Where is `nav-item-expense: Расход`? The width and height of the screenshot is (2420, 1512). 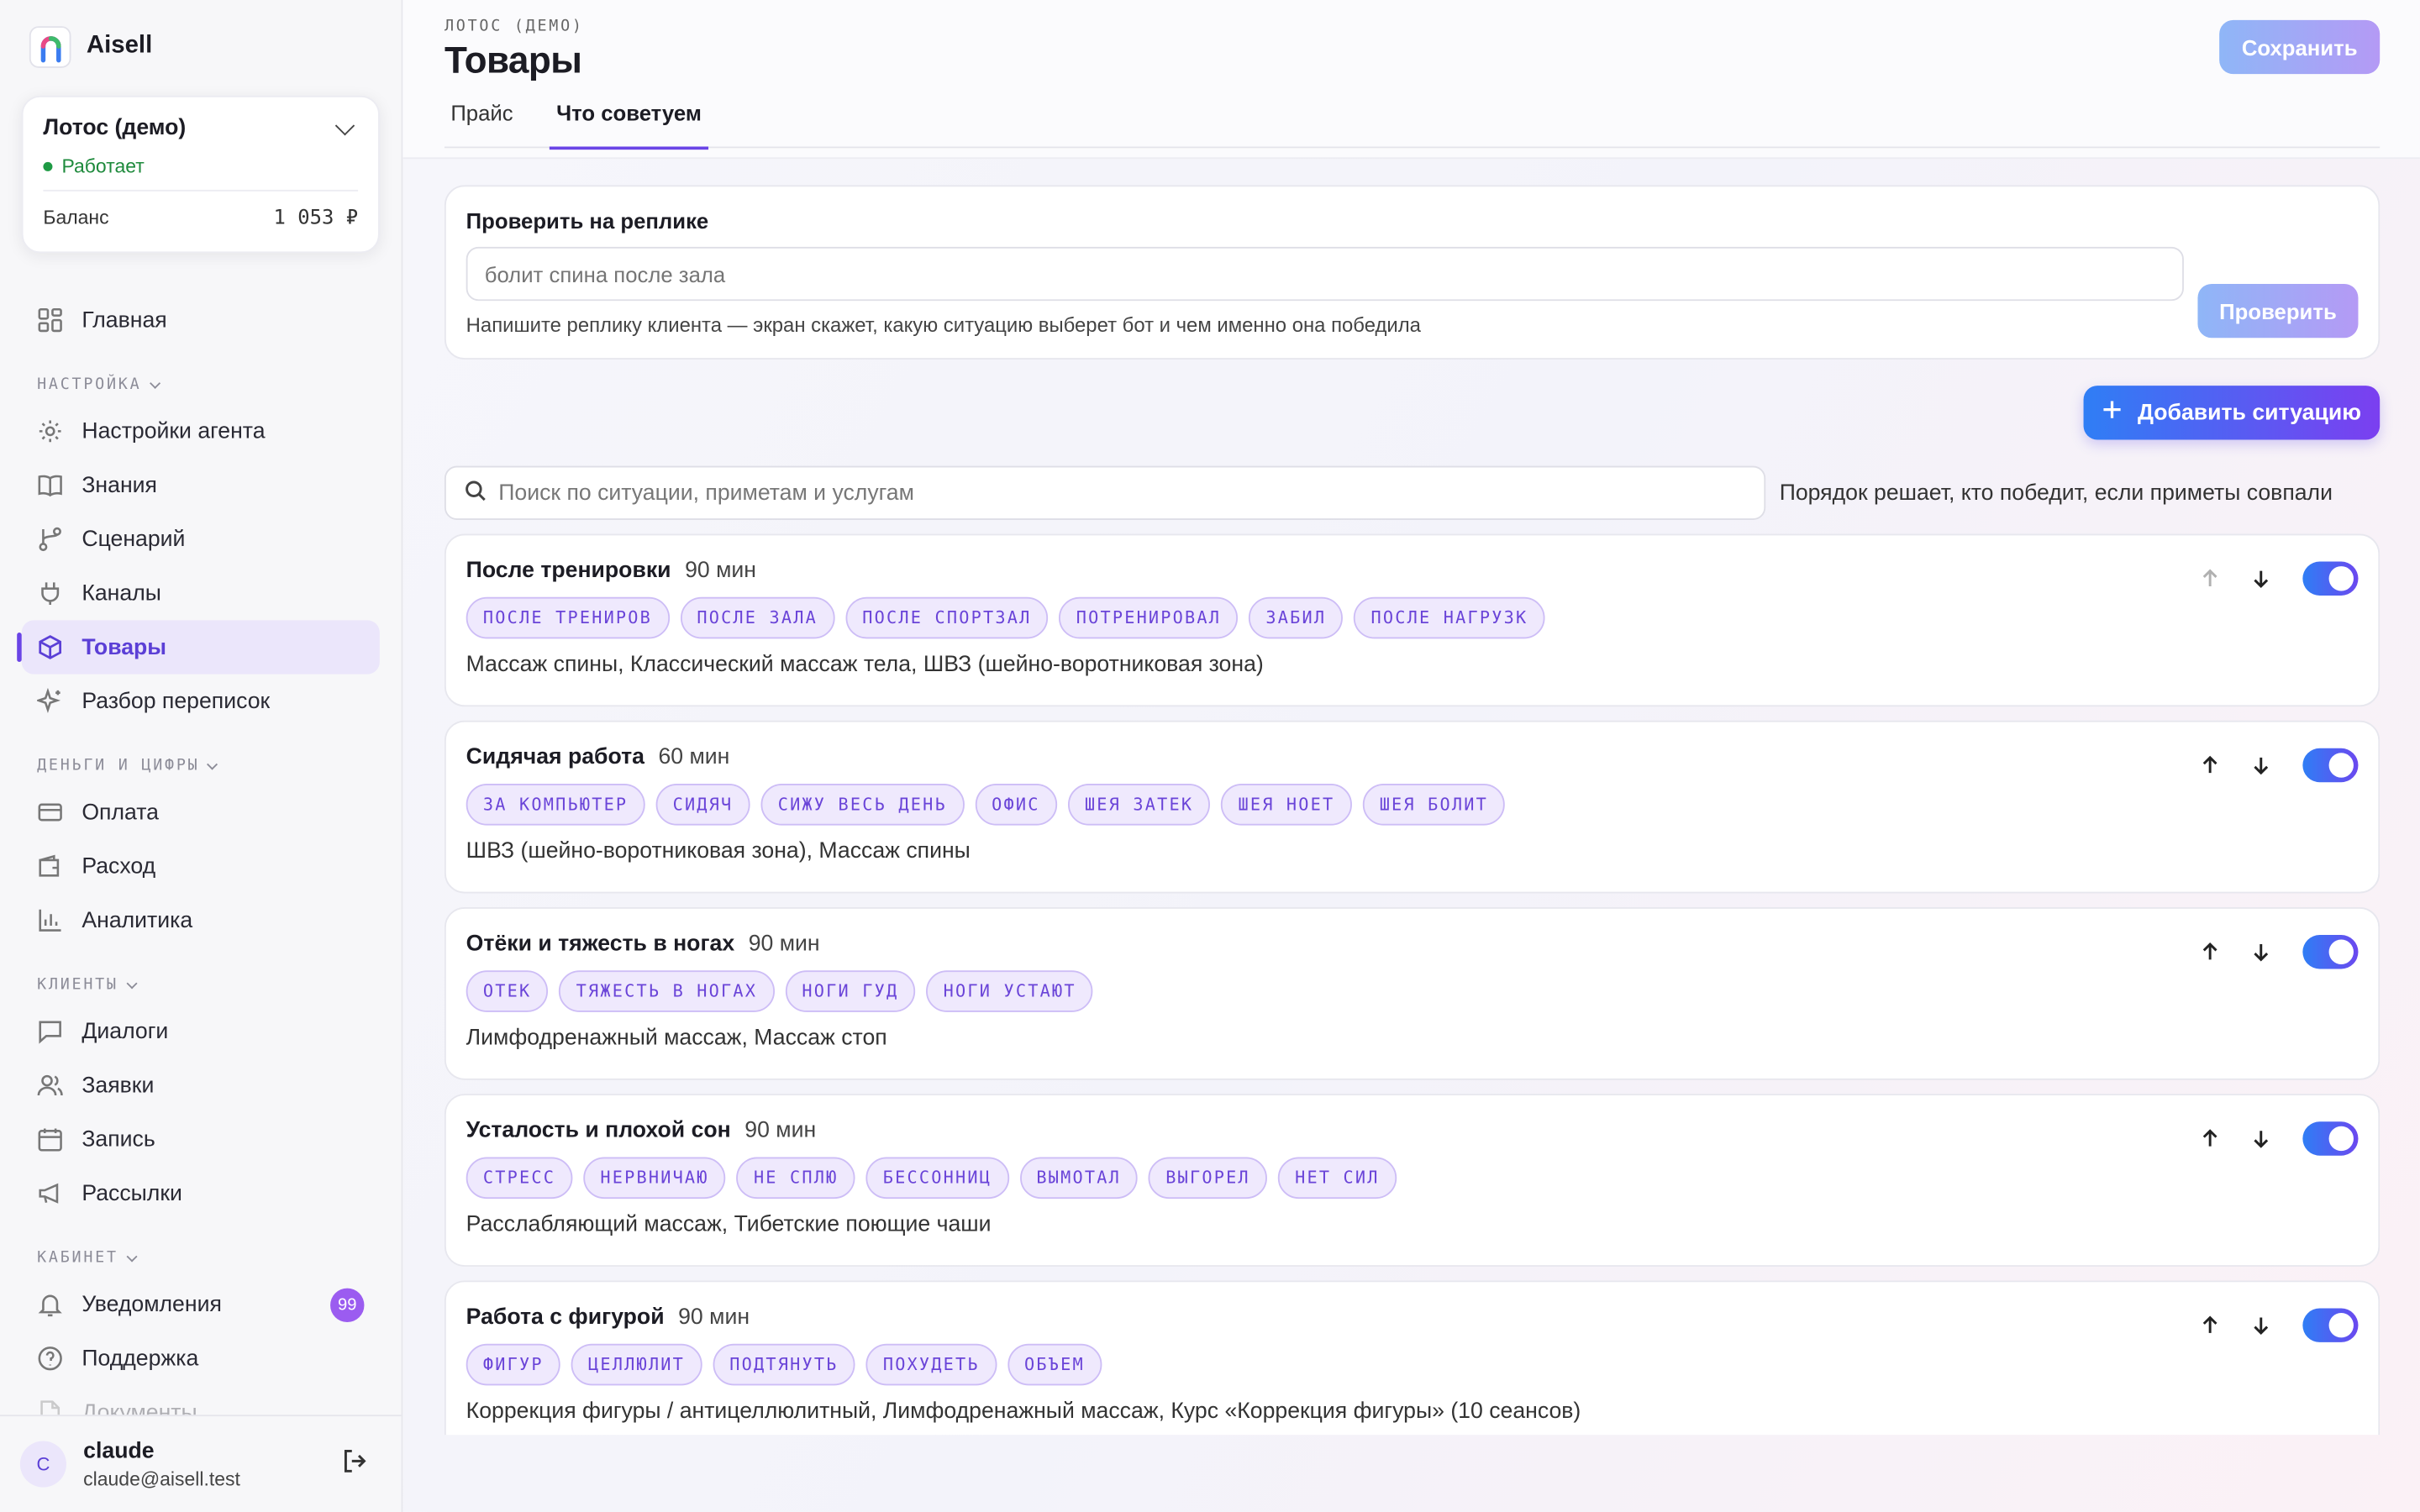
nav-item-expense: Расход is located at coordinates (201, 866).